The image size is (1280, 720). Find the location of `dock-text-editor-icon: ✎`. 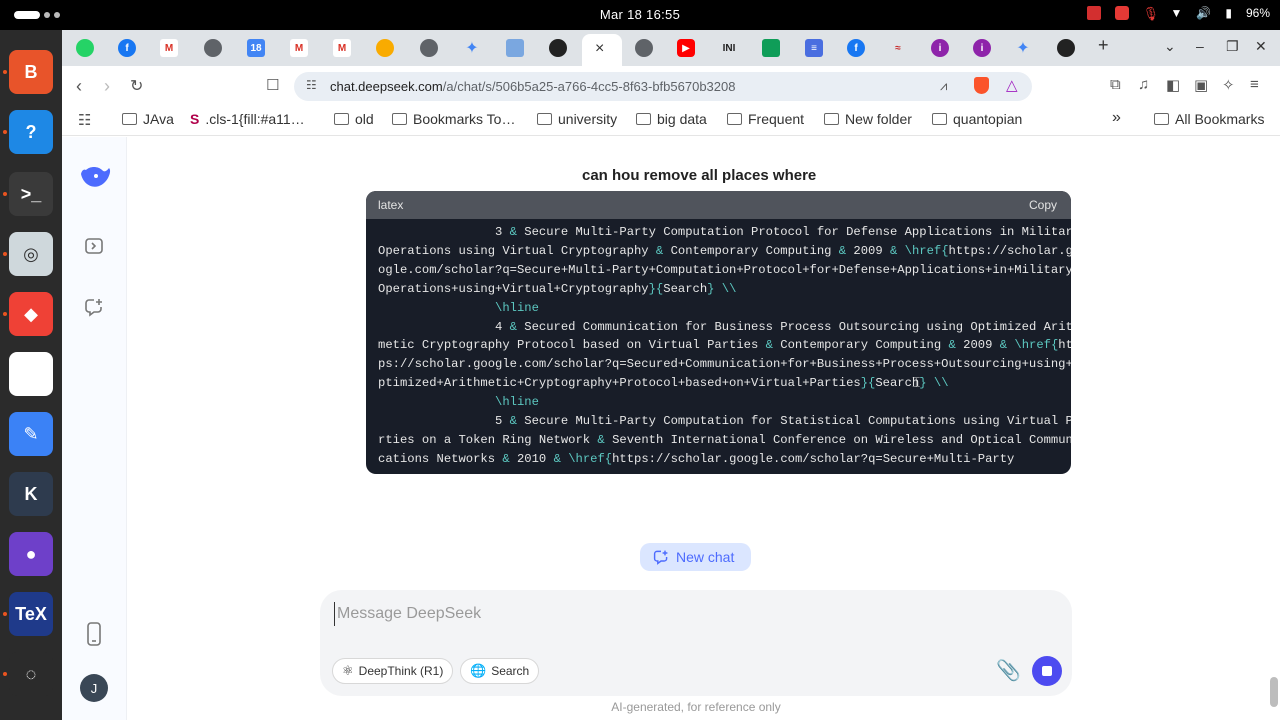

dock-text-editor-icon: ✎ is located at coordinates (31, 434).